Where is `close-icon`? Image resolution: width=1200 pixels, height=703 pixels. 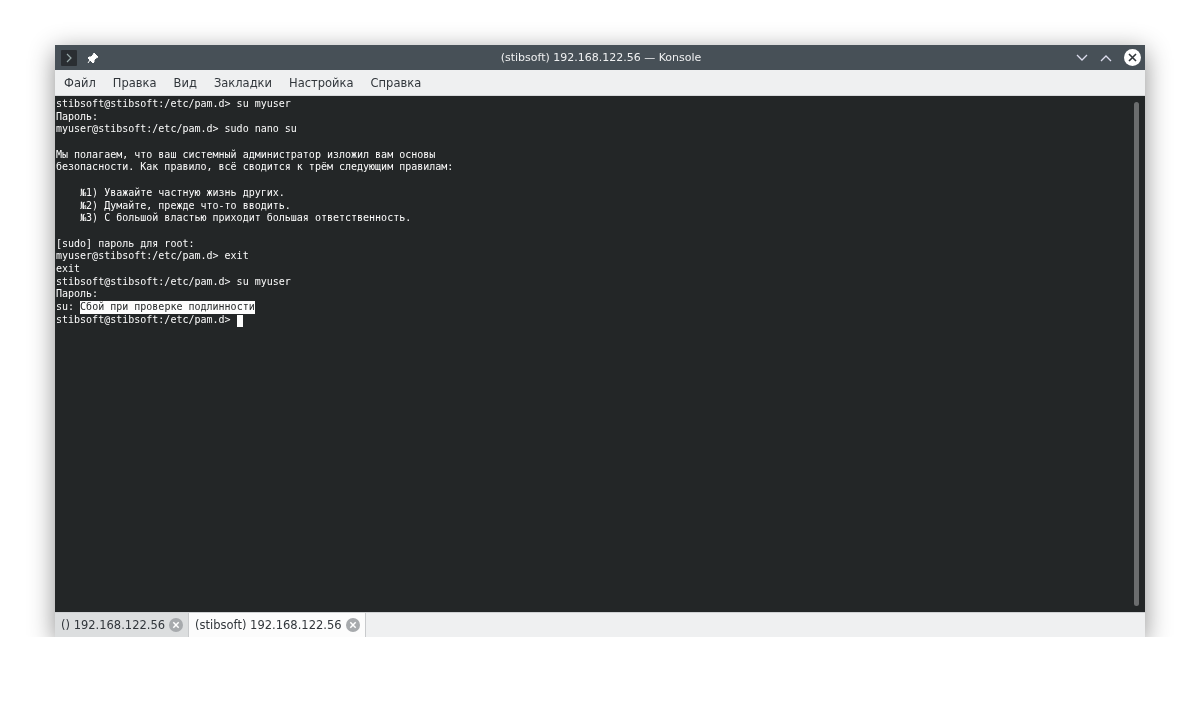 close-icon is located at coordinates (1132, 57).